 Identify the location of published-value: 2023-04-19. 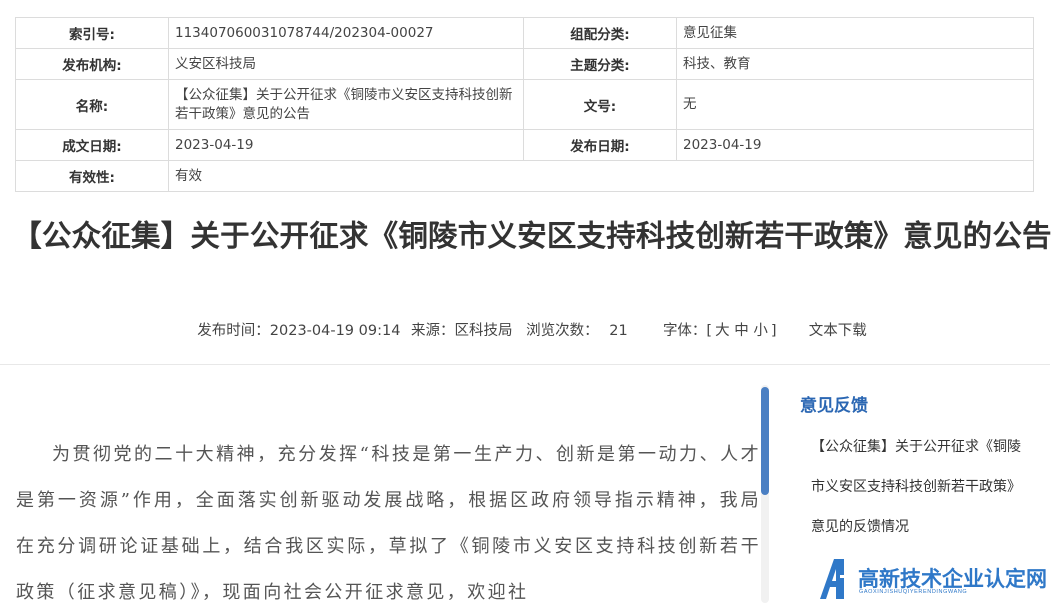
(855, 145).